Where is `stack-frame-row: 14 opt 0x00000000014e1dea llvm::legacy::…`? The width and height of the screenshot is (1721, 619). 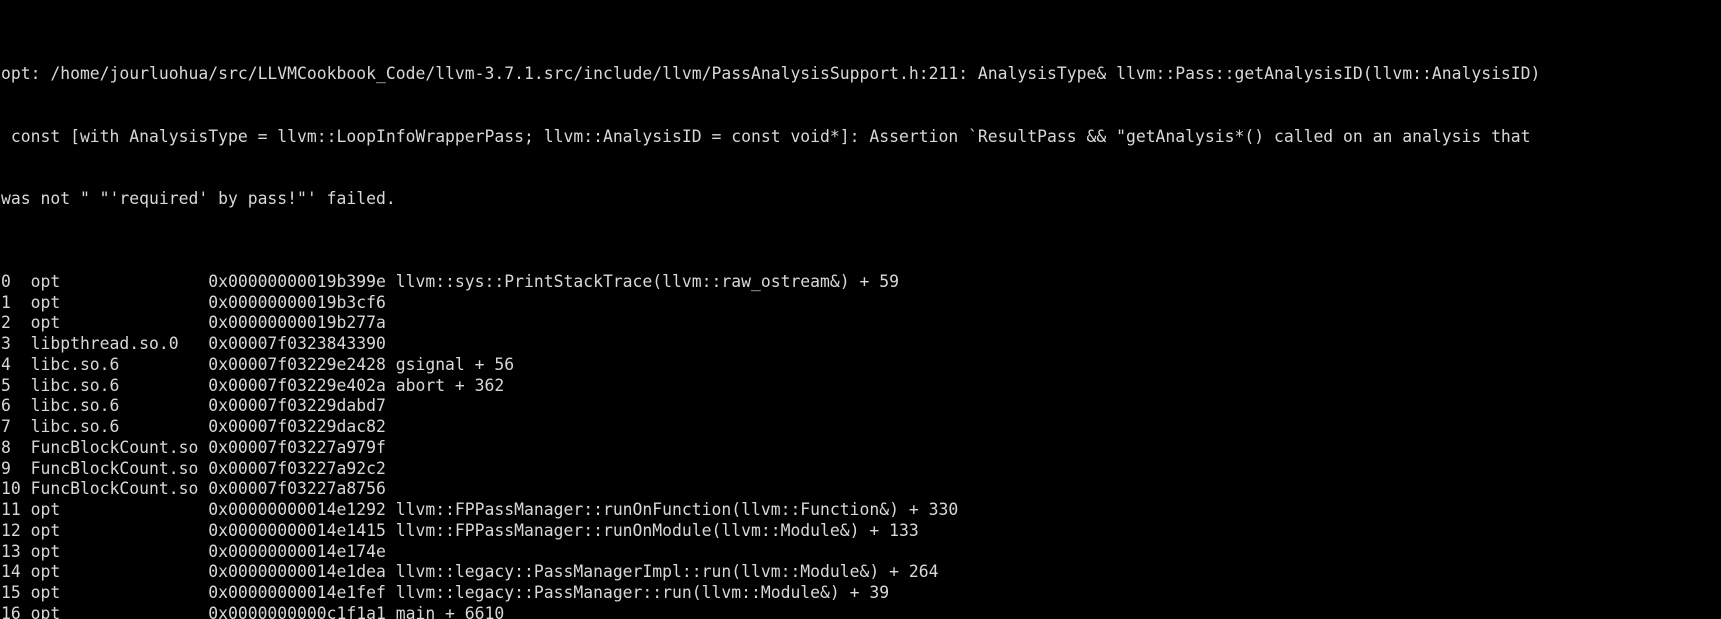
stack-frame-row: 14 opt 0x00000000014e1dea llvm::legacy::… is located at coordinates (470, 572).